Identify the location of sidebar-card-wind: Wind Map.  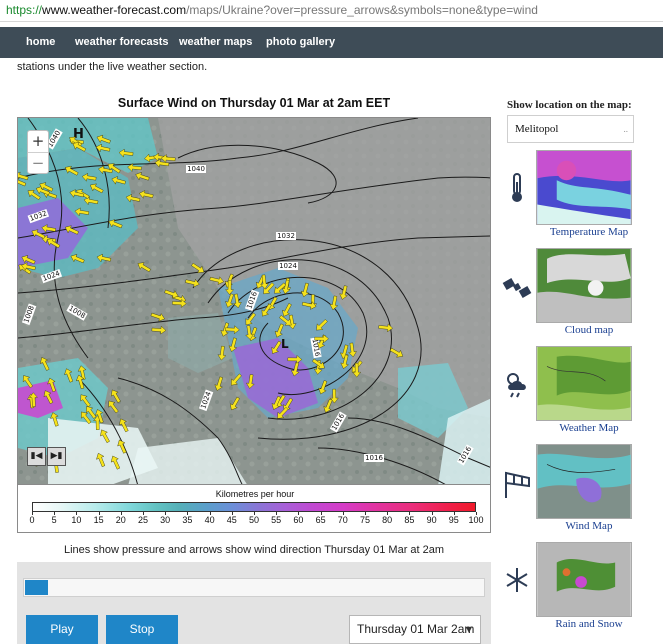
(571, 492).